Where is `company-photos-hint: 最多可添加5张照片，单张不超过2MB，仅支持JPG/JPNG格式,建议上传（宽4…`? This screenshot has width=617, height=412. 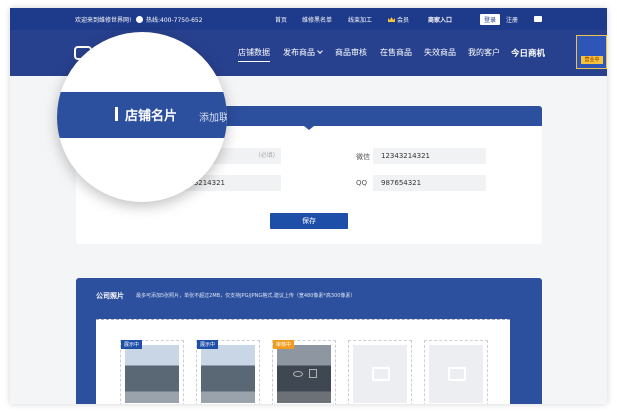
company-photos-hint: 最多可添加5张照片，单张不超过2MB，仅支持JPG/JPNG格式,建议上传（宽4… is located at coordinates (246, 296).